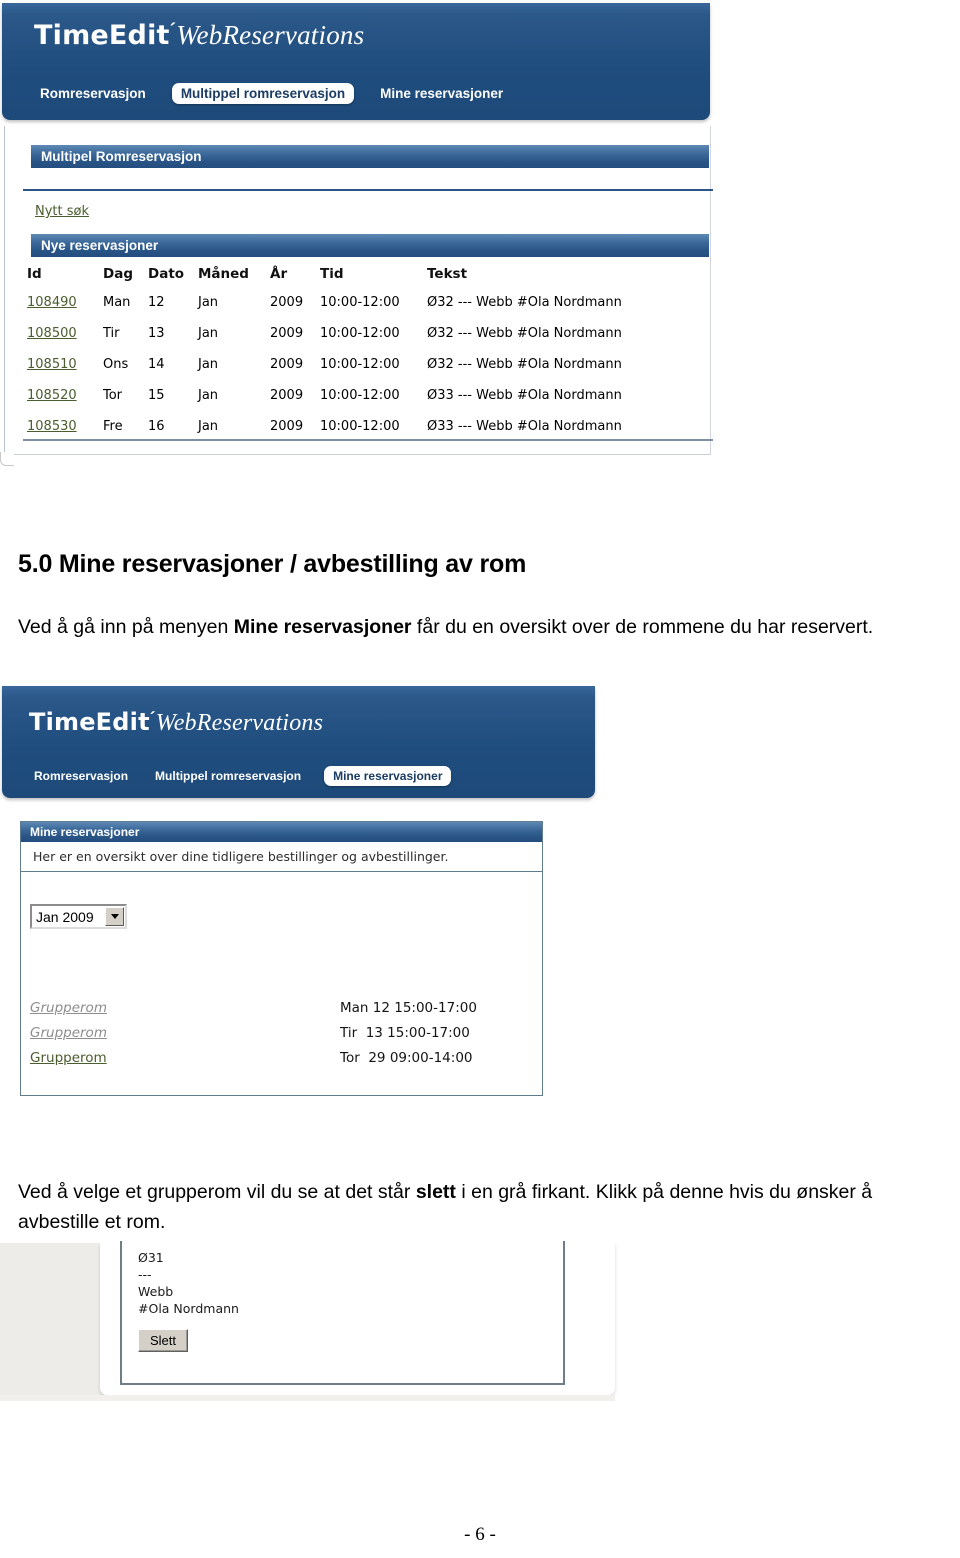 The height and width of the screenshot is (1558, 960). What do you see at coordinates (368, 190) in the screenshot?
I see `divider-rule` at bounding box center [368, 190].